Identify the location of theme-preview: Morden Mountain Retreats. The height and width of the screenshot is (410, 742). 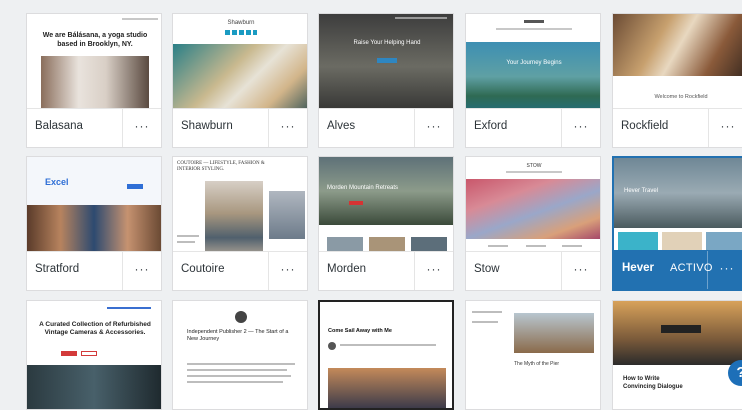
(386, 209).